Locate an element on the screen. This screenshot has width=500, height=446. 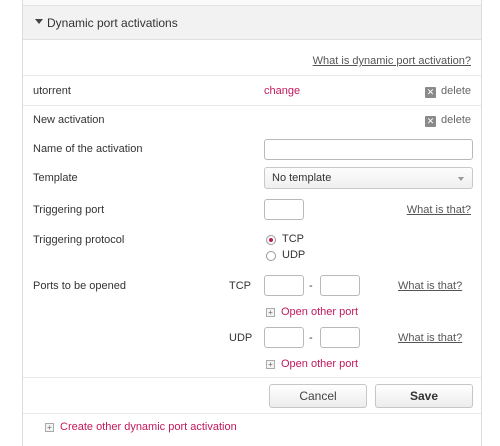
udp-open-other-port-label: Open other port is located at coordinates (320, 364).